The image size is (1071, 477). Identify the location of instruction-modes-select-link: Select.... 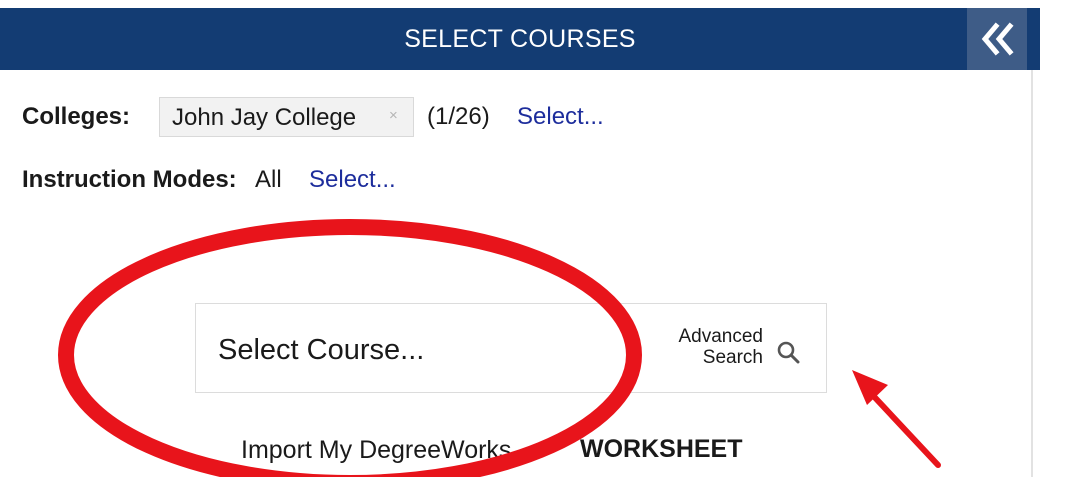
(352, 180).